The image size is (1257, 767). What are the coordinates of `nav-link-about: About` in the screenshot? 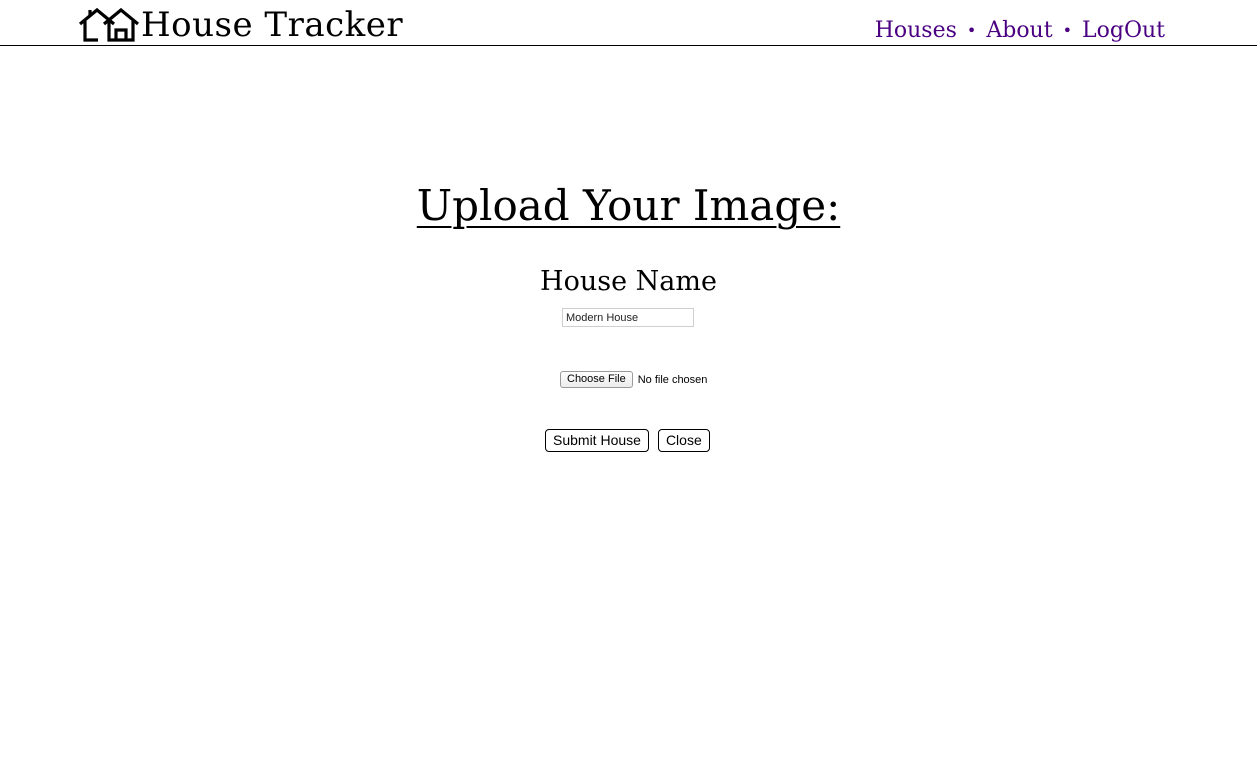 It's located at (1019, 30).